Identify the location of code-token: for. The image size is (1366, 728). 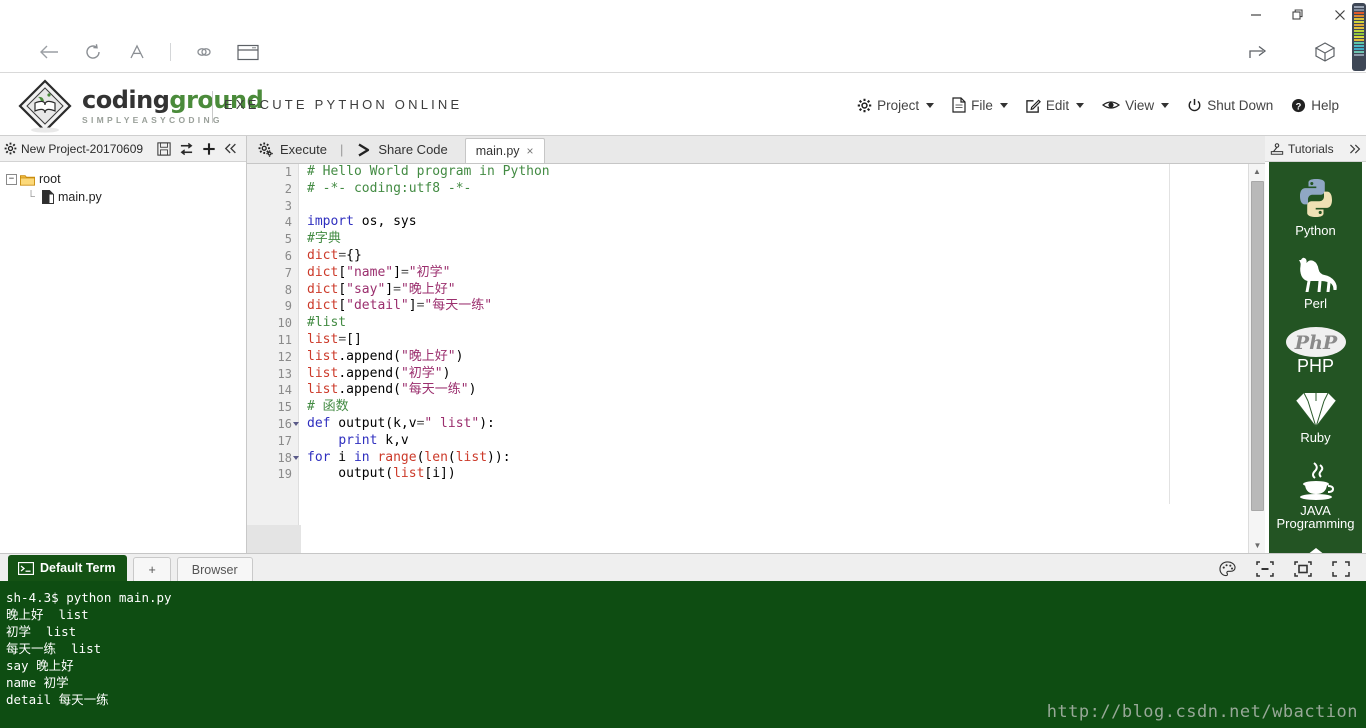
(319, 457).